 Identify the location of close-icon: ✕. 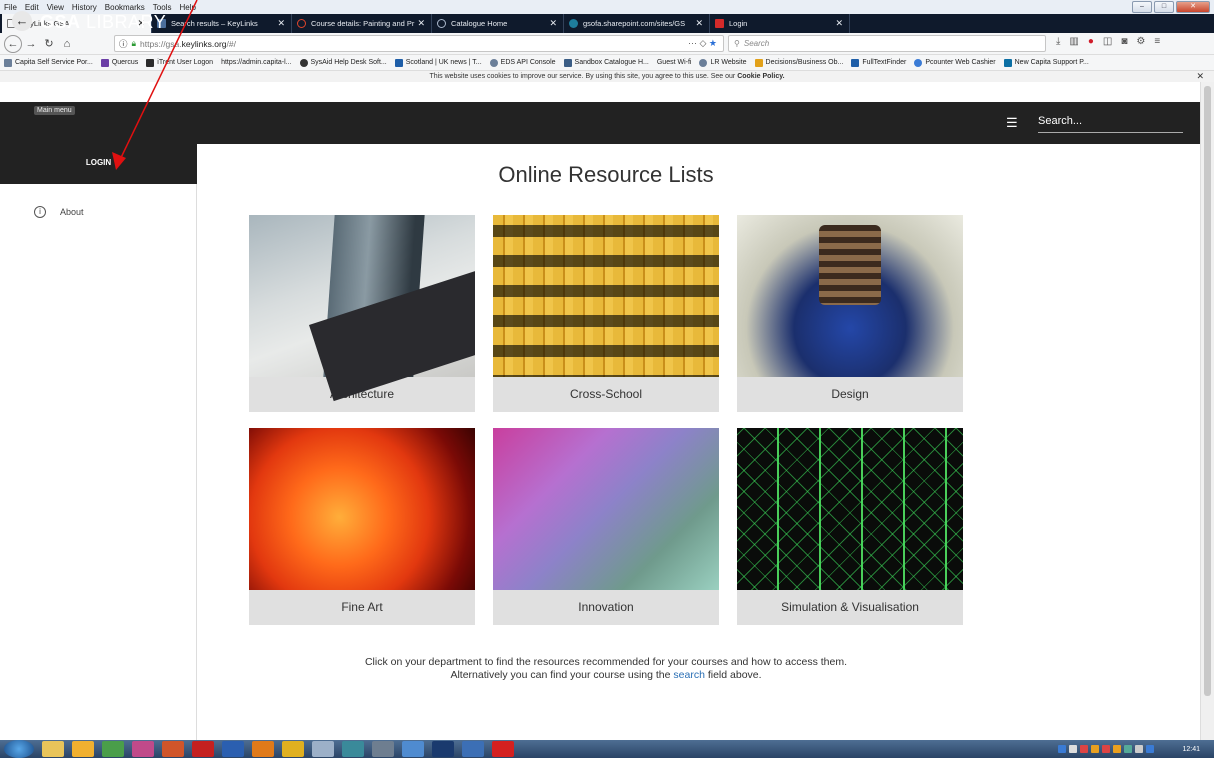
(1200, 76).